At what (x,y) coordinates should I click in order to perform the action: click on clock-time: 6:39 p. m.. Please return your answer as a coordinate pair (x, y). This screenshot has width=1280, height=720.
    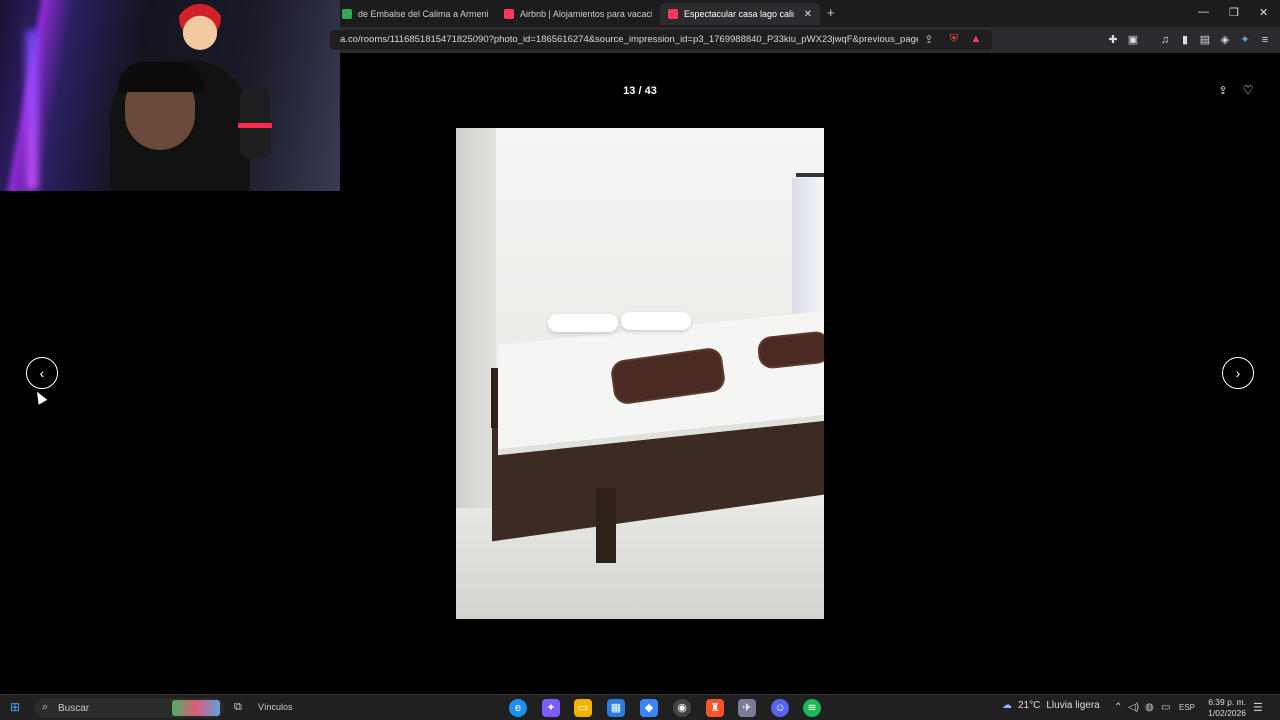
    Looking at the image, I should click on (1227, 702).